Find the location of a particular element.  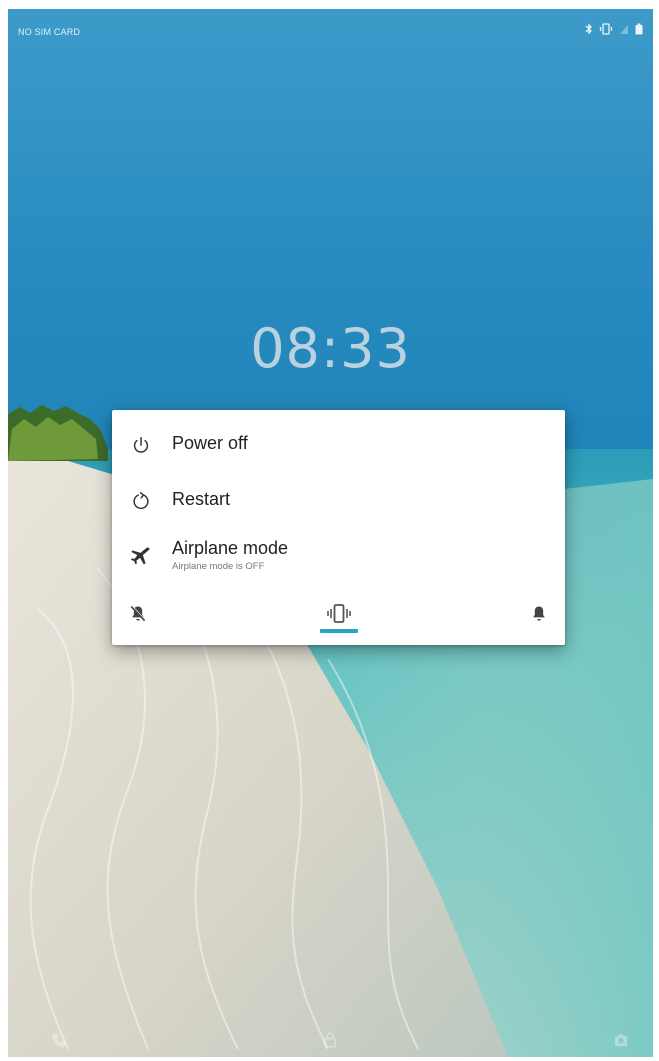

power-icon is located at coordinates (141, 445).